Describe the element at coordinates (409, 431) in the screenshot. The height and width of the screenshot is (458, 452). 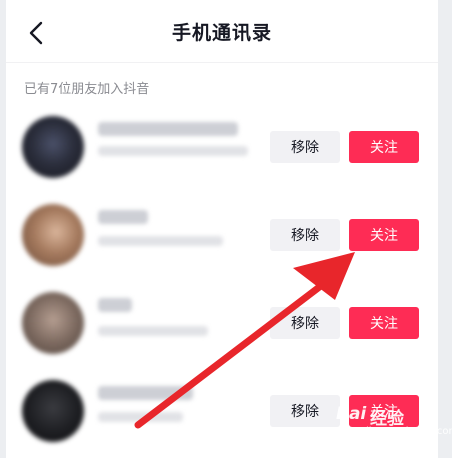
I see `watermark-url: jingyan.baidu.com` at that location.